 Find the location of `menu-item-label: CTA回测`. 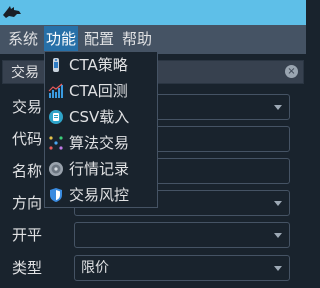

menu-item-label: CTA回测 is located at coordinates (98, 91).